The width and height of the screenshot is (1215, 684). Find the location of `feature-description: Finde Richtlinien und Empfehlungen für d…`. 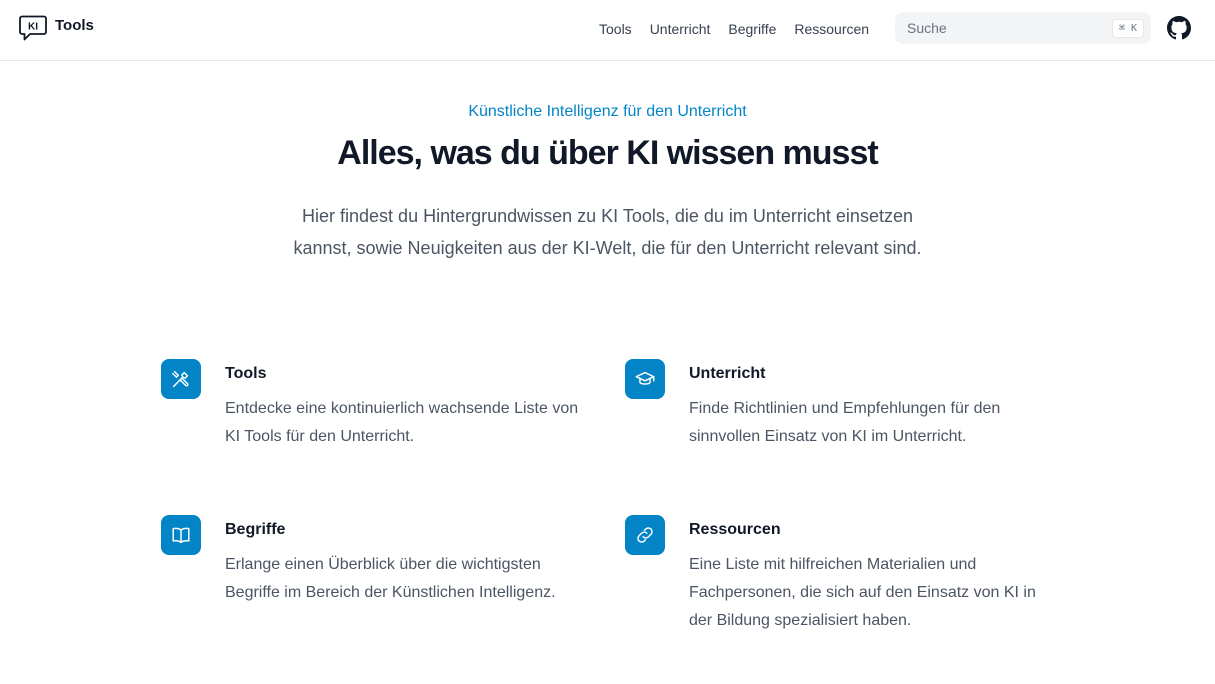

feature-description: Finde Richtlinien und Empfehlungen für d… is located at coordinates (845, 422).